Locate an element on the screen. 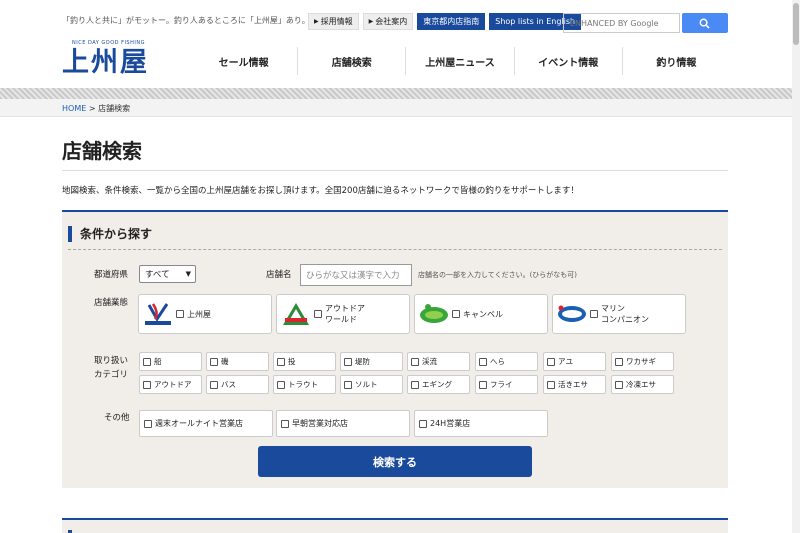 Image resolution: width=800 pixels, height=533 pixels. type-campbell-label: キャンベル is located at coordinates (483, 314).